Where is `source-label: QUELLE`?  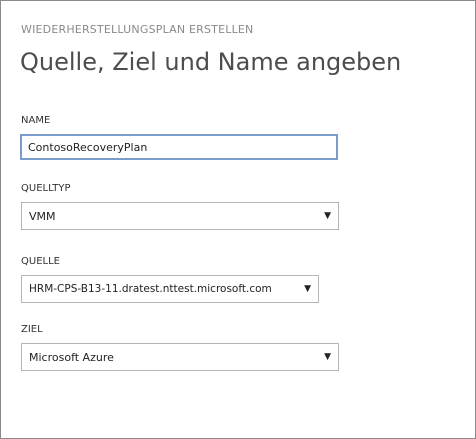 source-label: QUELLE is located at coordinates (40, 261).